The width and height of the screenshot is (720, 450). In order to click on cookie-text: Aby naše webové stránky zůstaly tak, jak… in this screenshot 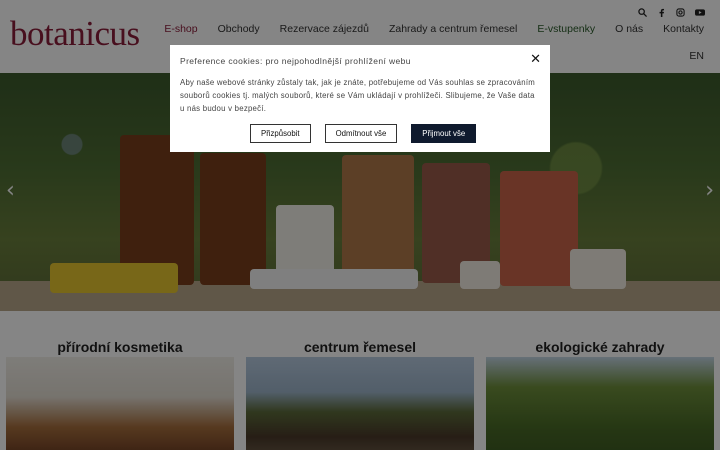, I will do `click(357, 95)`.